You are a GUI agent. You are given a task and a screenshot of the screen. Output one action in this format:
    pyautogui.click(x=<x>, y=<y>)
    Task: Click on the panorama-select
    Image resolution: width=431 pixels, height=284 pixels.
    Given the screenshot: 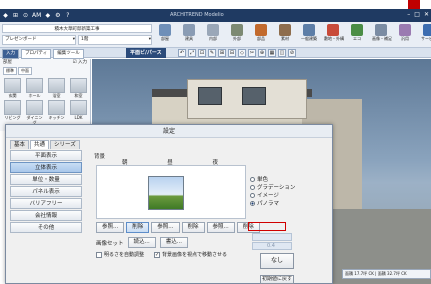 What is the action you would take?
    pyautogui.click(x=272, y=237)
    